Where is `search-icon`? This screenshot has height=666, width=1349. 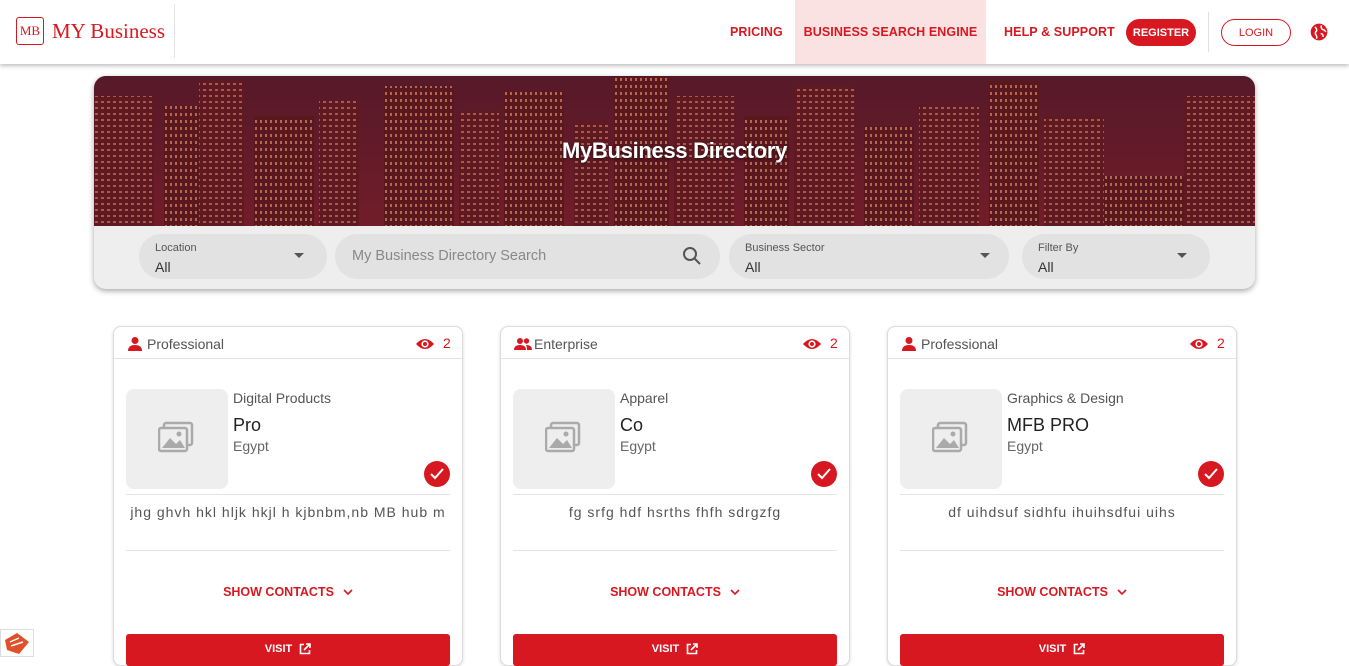 search-icon is located at coordinates (692, 256).